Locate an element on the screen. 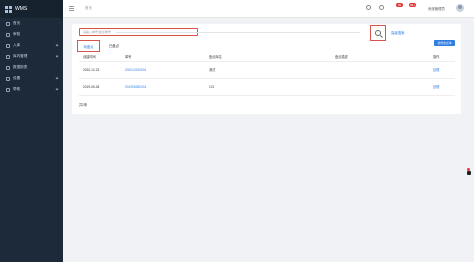 Image resolution: width=474 pixels, height=262 pixels. sidebar-item: 库内管理 is located at coordinates (31, 56).